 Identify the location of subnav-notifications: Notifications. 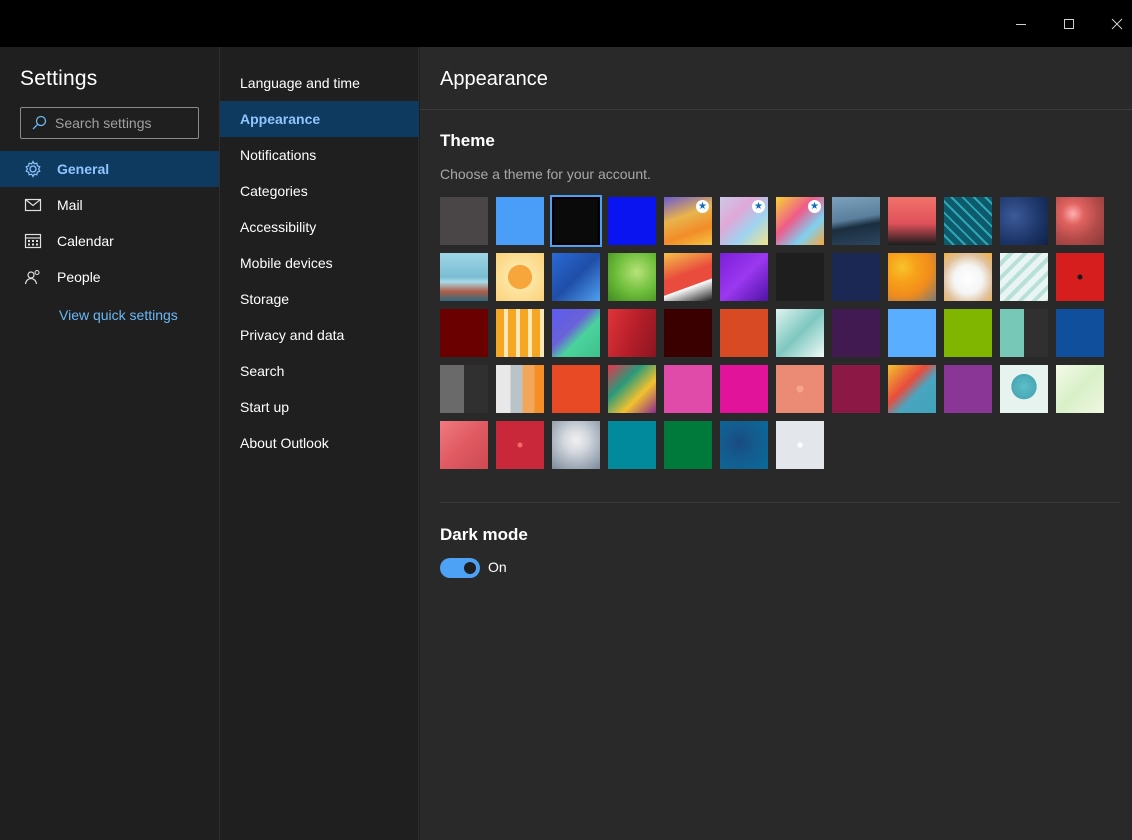
(319, 155).